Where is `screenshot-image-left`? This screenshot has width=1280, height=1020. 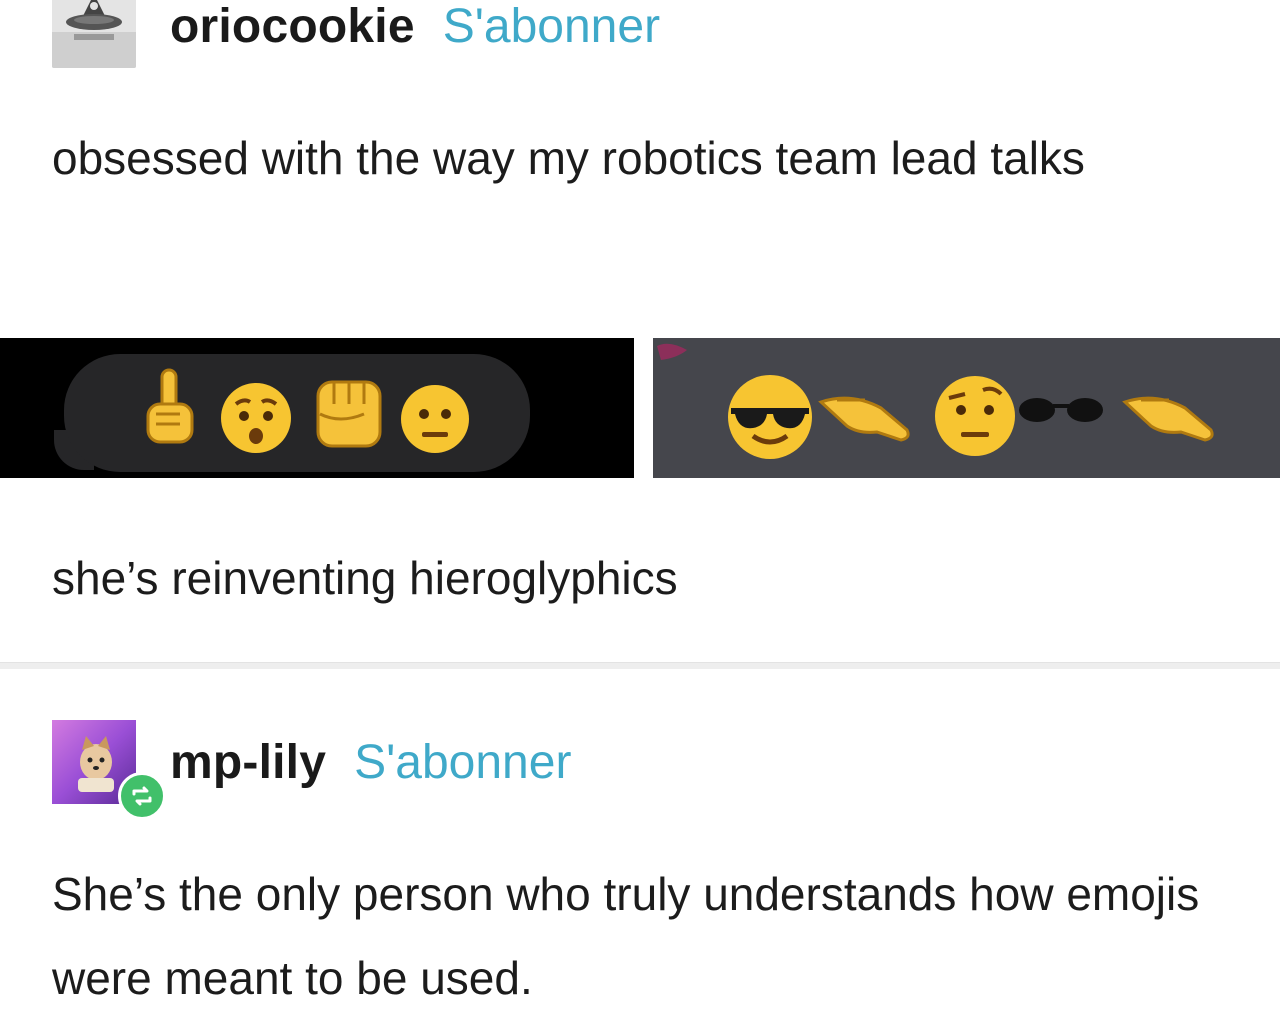
screenshot-image-left is located at coordinates (317, 408).